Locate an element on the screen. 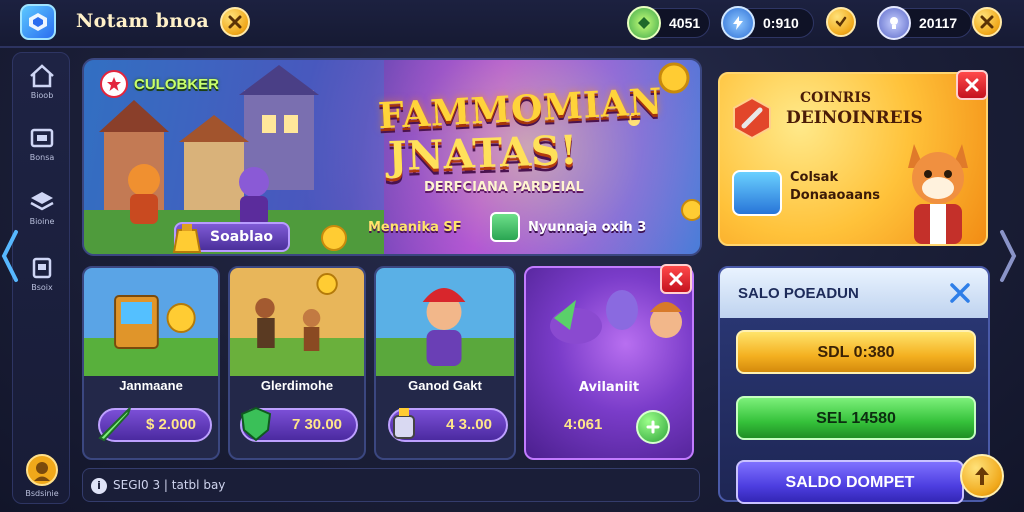  card-title: Ganod Gakt is located at coordinates (445, 385).